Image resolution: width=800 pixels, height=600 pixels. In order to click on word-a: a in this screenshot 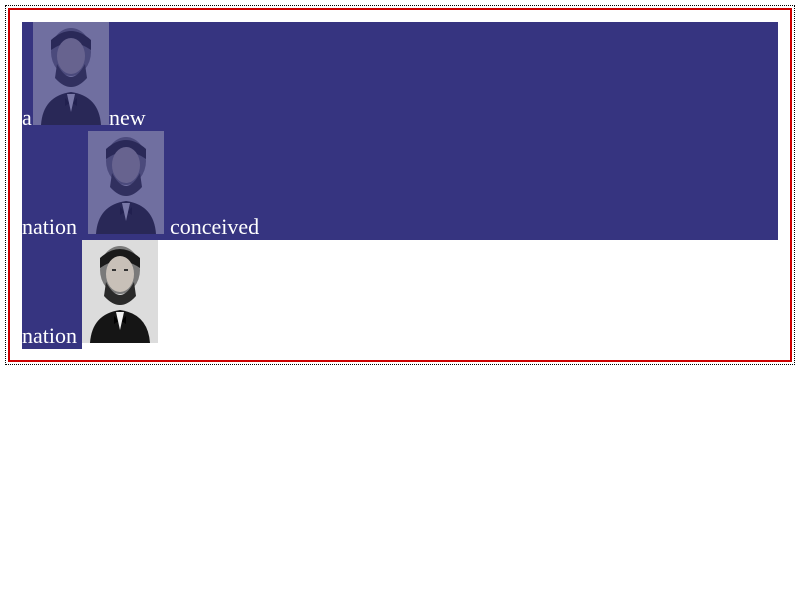, I will do `click(27, 117)`.